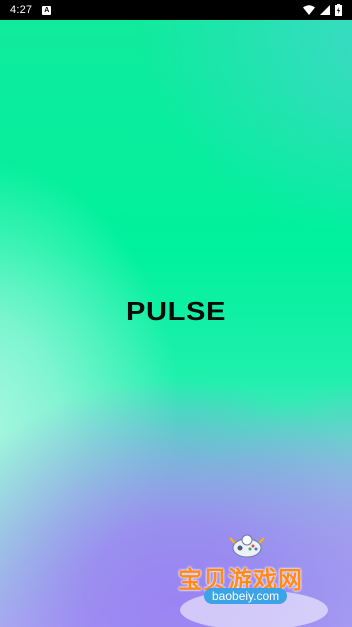 The image size is (352, 627). What do you see at coordinates (176, 10) in the screenshot?
I see `status-bar: 4:27 A` at bounding box center [176, 10].